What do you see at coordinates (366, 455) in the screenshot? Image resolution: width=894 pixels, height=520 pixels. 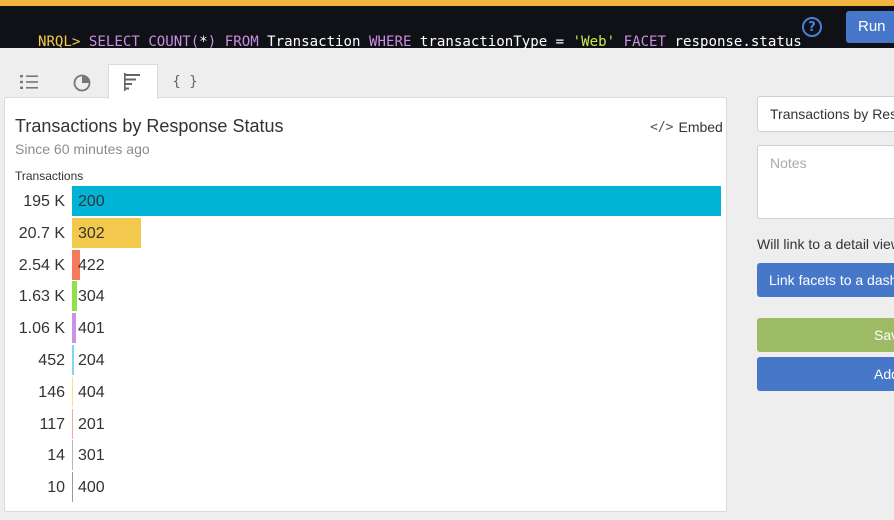 I see `bar-row: 14 301` at bounding box center [366, 455].